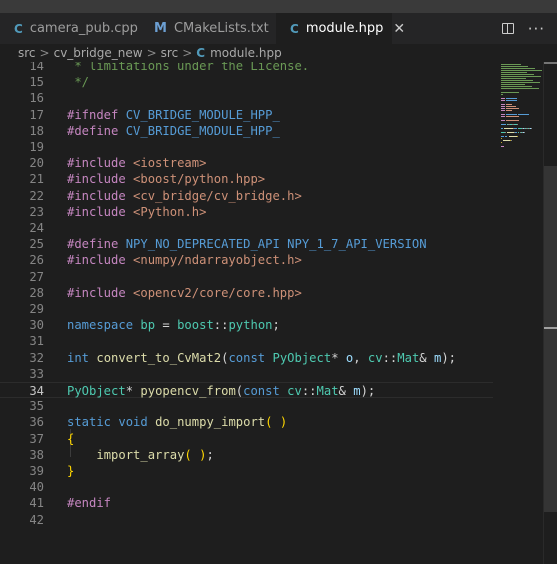 This screenshot has height=564, width=557. What do you see at coordinates (246, 131) in the screenshot?
I see `code-line: 18 #define CV_BRIDGE_MODULE_HPP_` at bounding box center [246, 131].